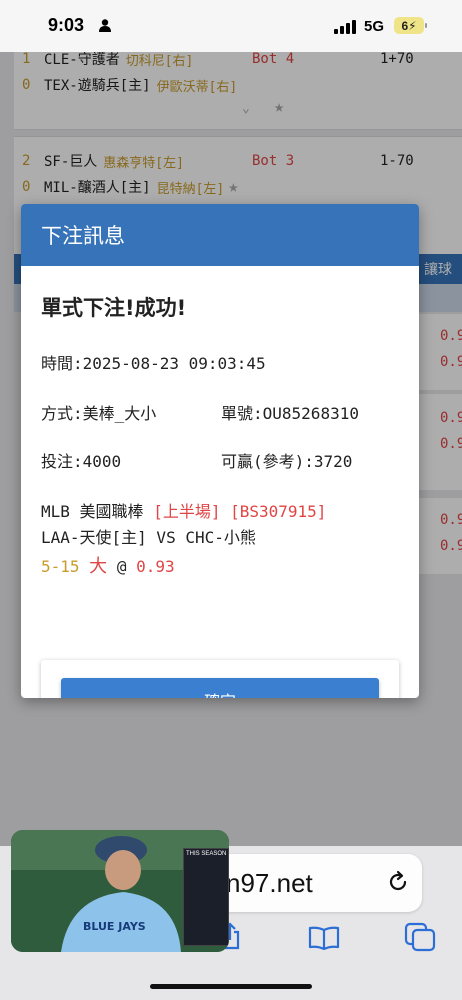  What do you see at coordinates (62, 461) in the screenshot?
I see `stake-label: 投注:` at bounding box center [62, 461].